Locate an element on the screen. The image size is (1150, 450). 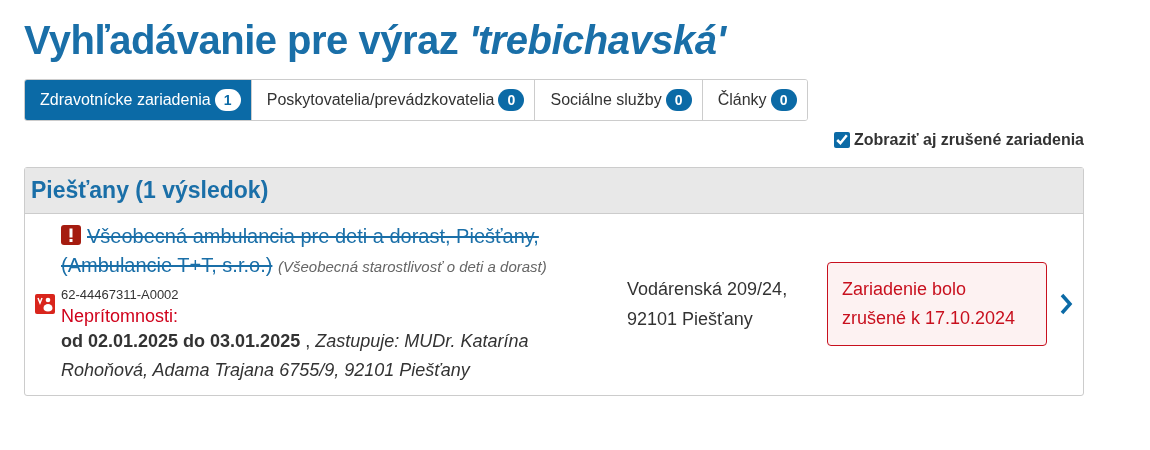
specialty: (Všeobecná starostlivosť o deti a dorast) is located at coordinates (412, 266).